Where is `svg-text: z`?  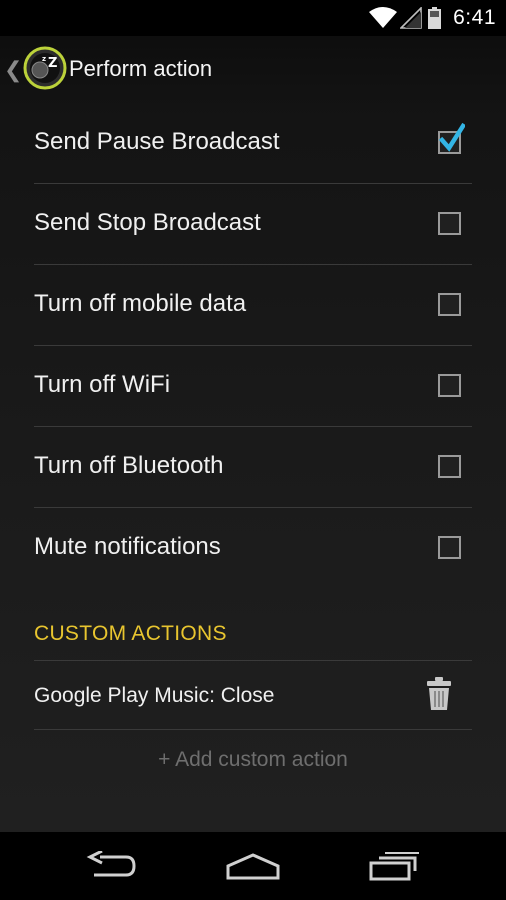 svg-text: z is located at coordinates (44, 59).